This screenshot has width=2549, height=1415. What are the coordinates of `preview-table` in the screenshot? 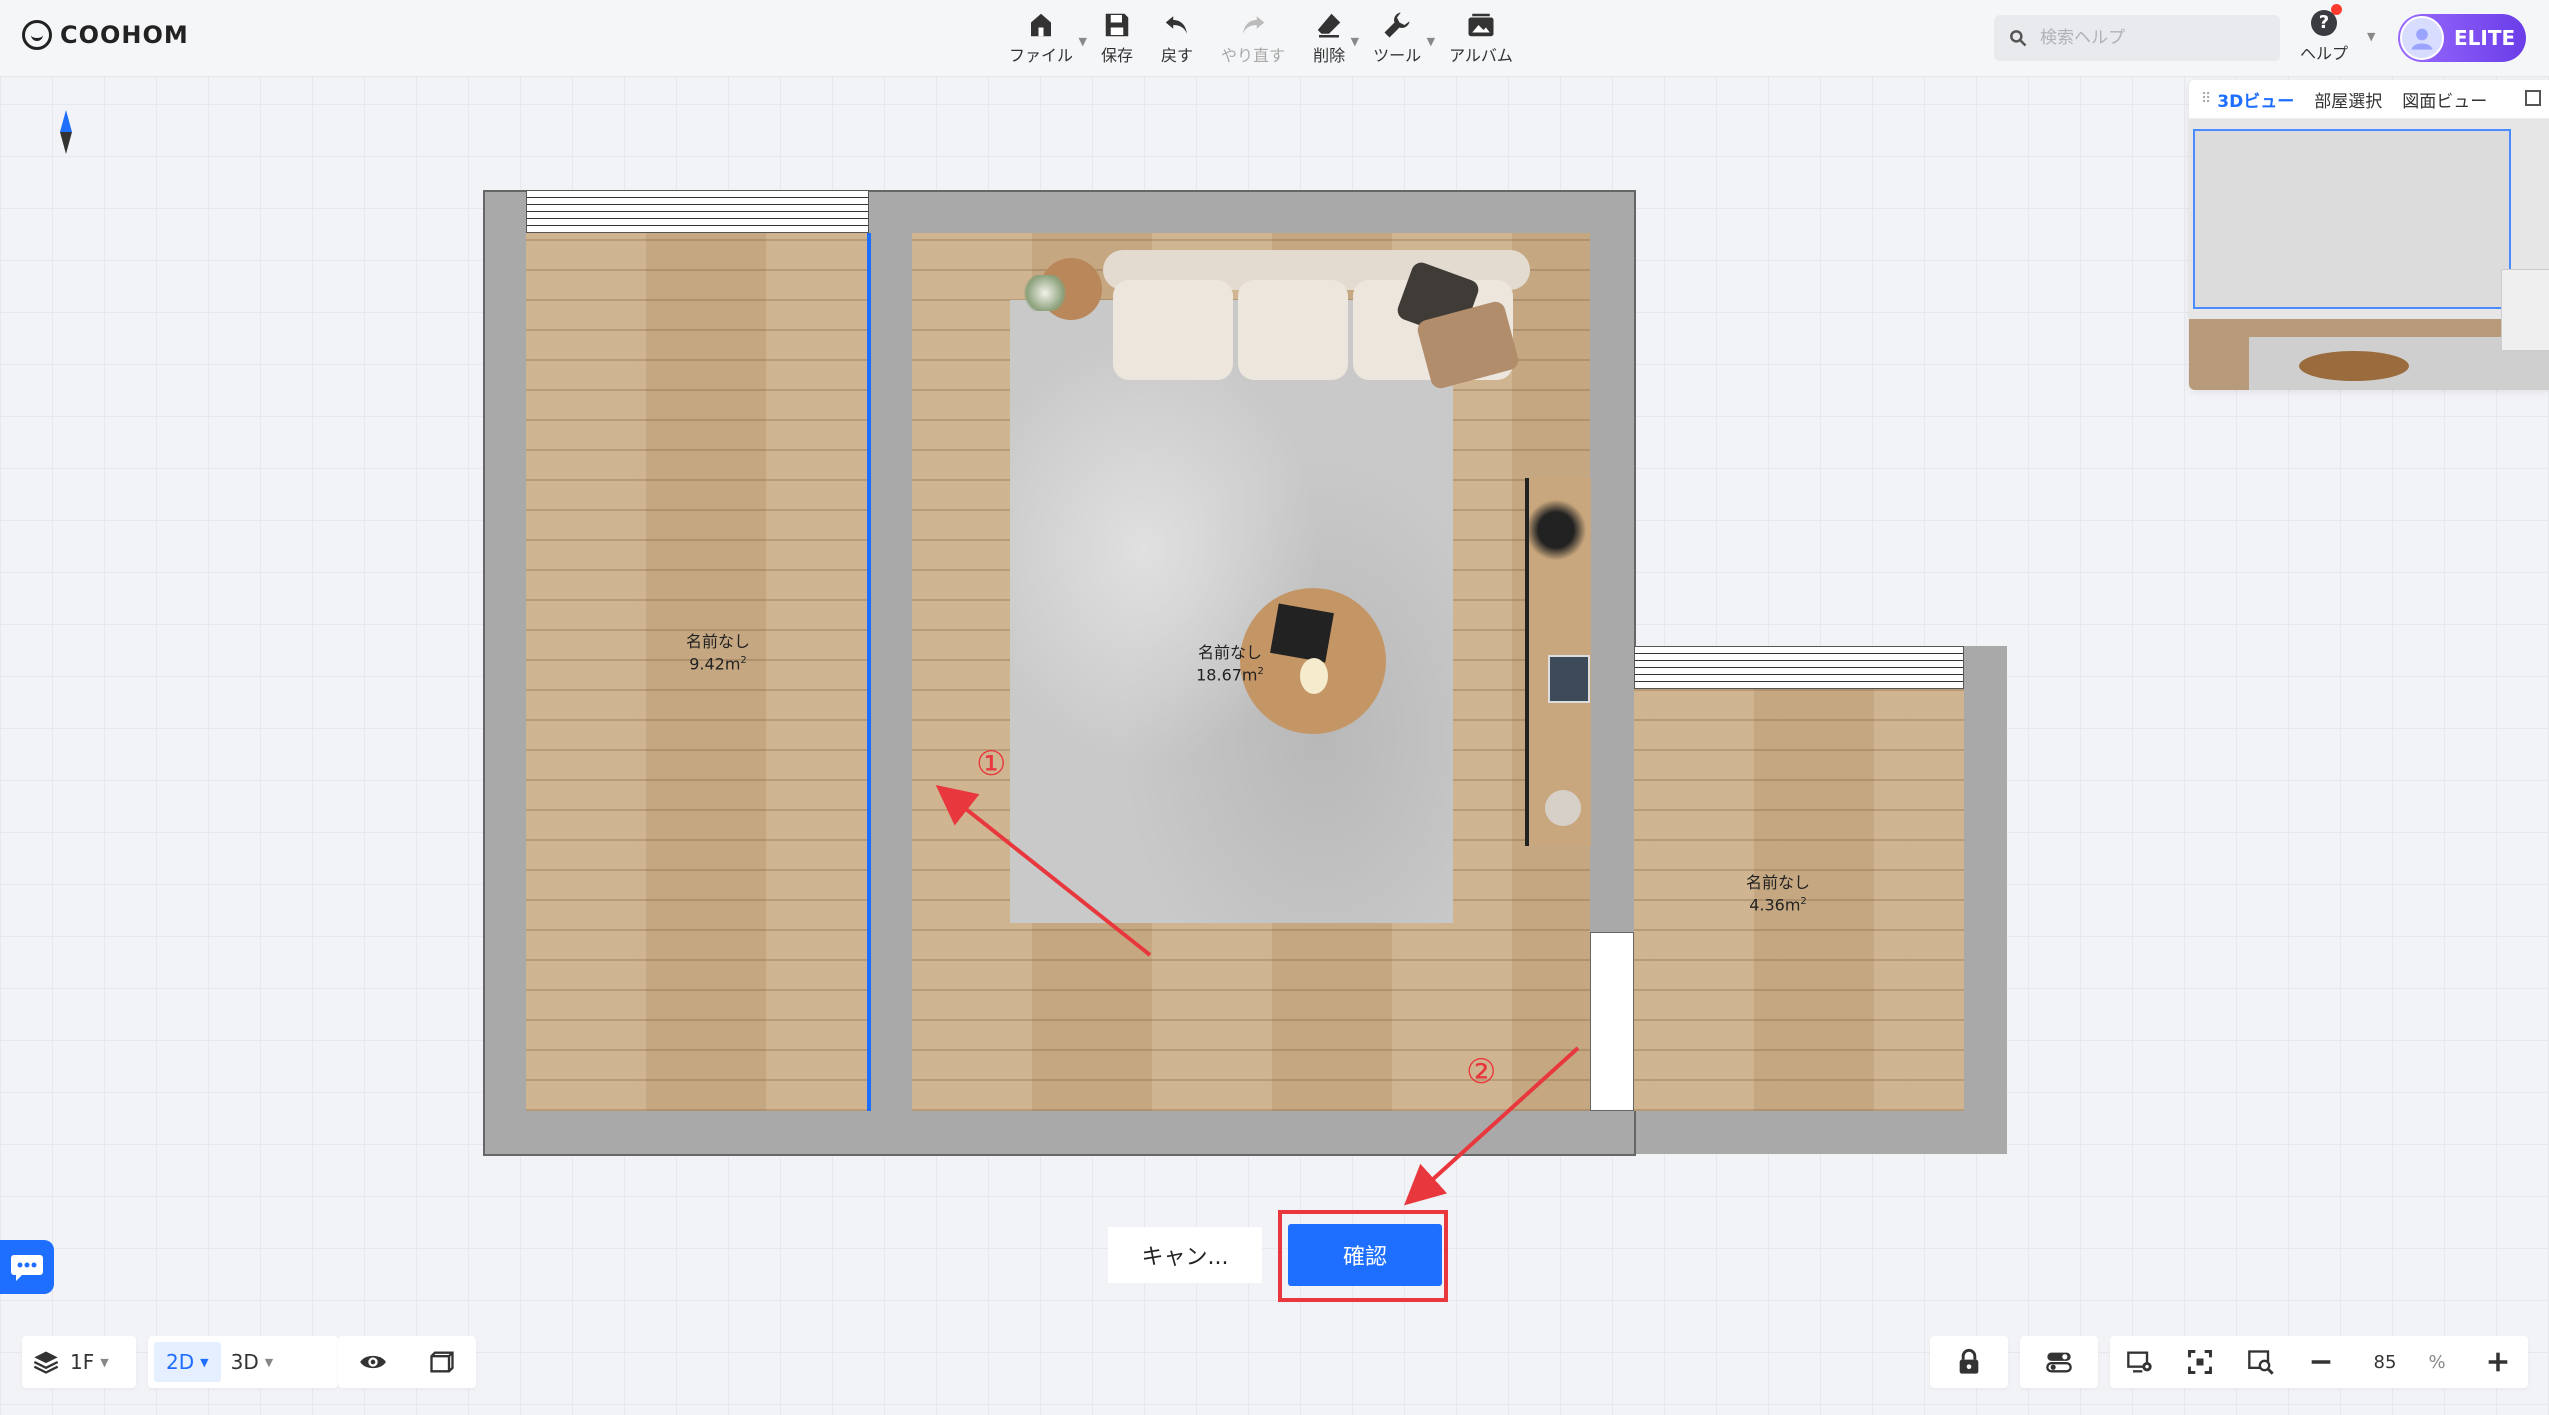 It's located at (2354, 366).